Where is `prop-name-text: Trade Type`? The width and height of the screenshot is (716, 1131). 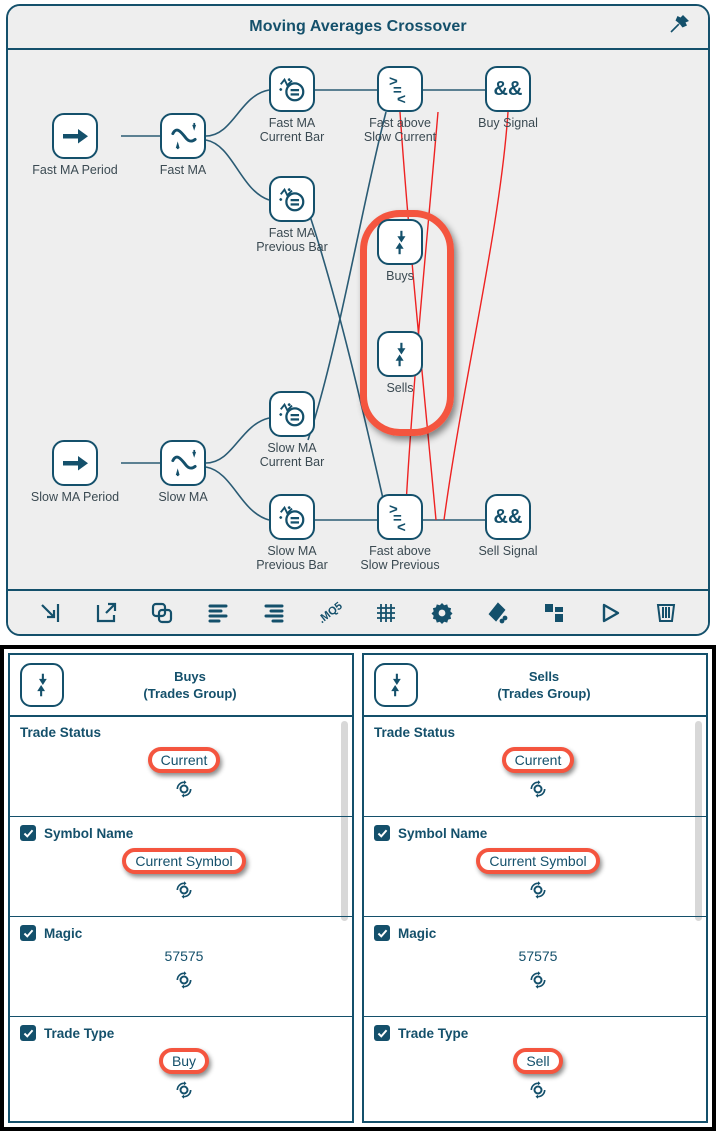
prop-name-text: Trade Type is located at coordinates (79, 1033).